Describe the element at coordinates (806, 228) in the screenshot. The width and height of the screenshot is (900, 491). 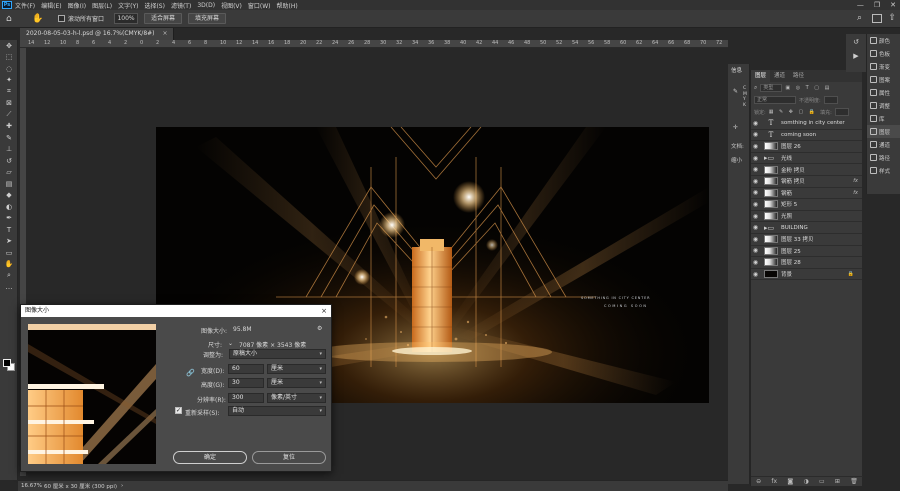
I see `layer-row: ◉ ▸▭ BUILDING` at that location.